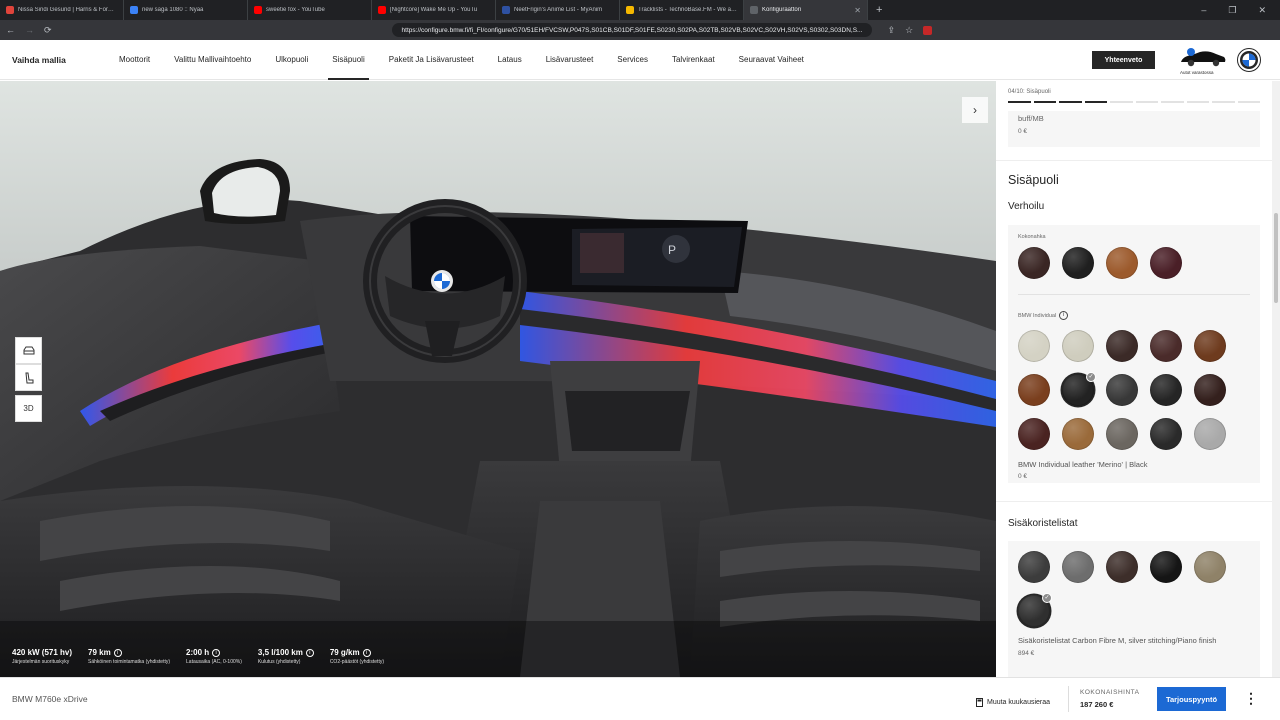  I want to click on browser-tab: Tracklists - TechnoBase.FM - We aRe, so click(682, 10).